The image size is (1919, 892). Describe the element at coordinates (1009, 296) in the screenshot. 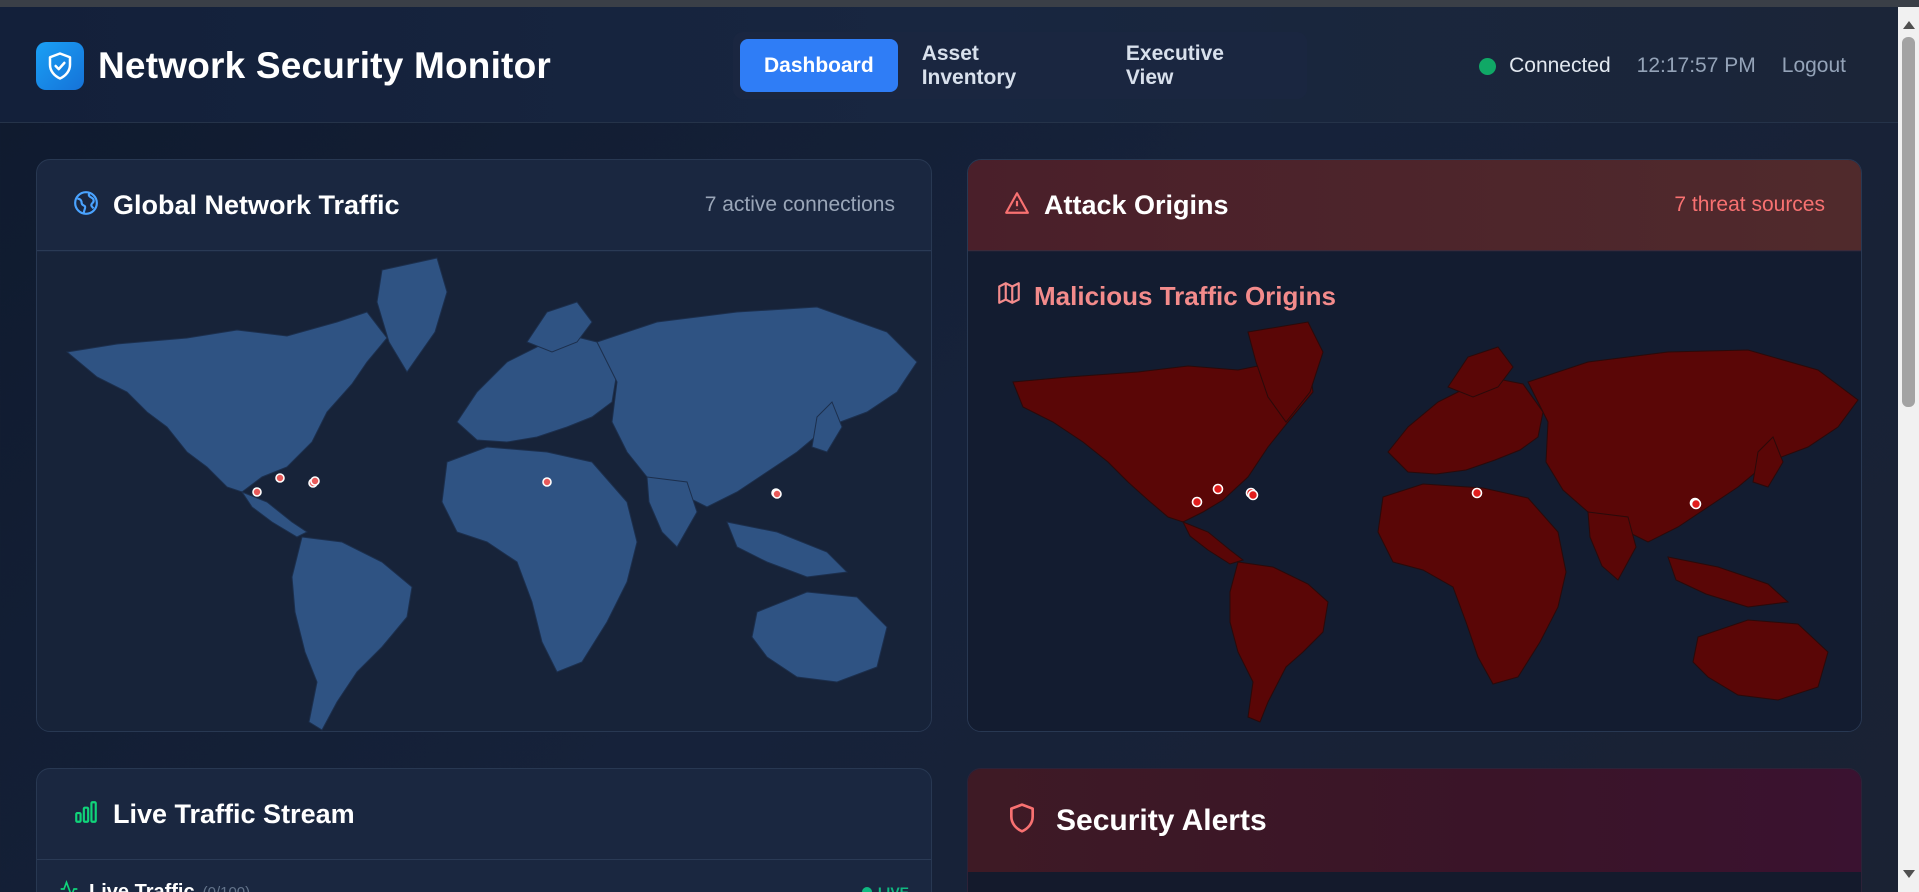

I see `map-icon` at that location.